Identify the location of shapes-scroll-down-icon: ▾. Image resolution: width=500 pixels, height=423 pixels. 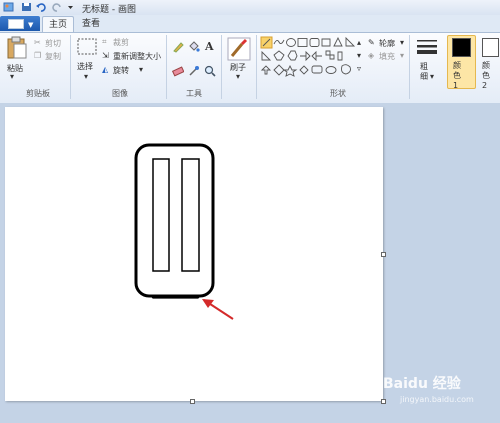
(359, 55).